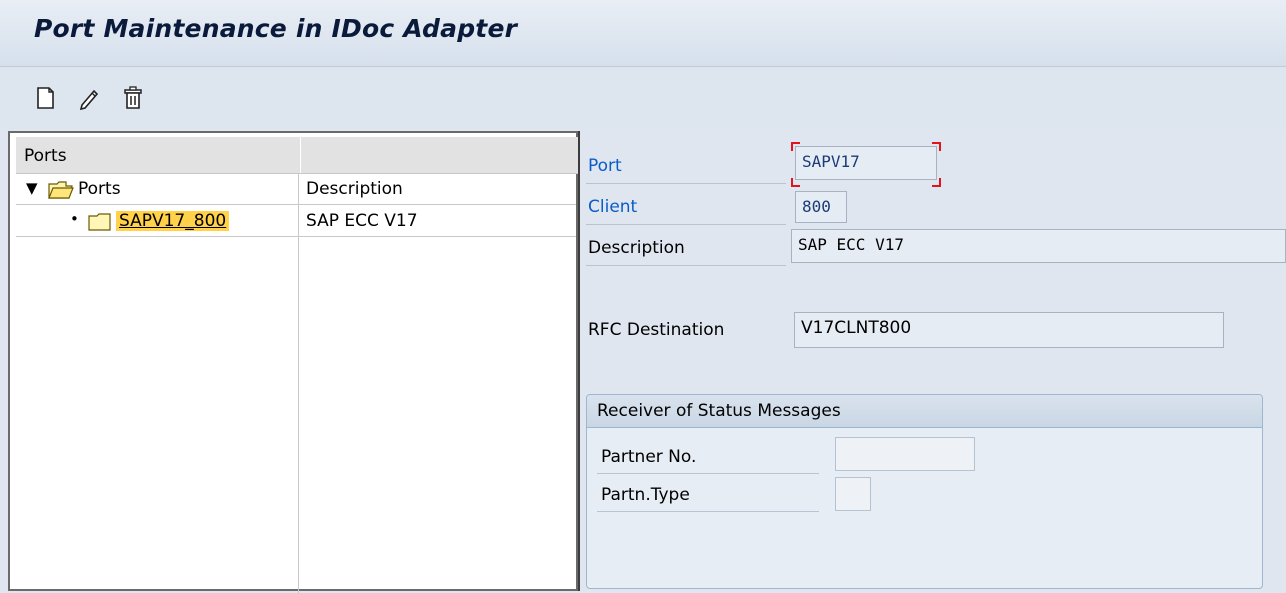 The height and width of the screenshot is (593, 1286). I want to click on create-document-icon, so click(45, 98).